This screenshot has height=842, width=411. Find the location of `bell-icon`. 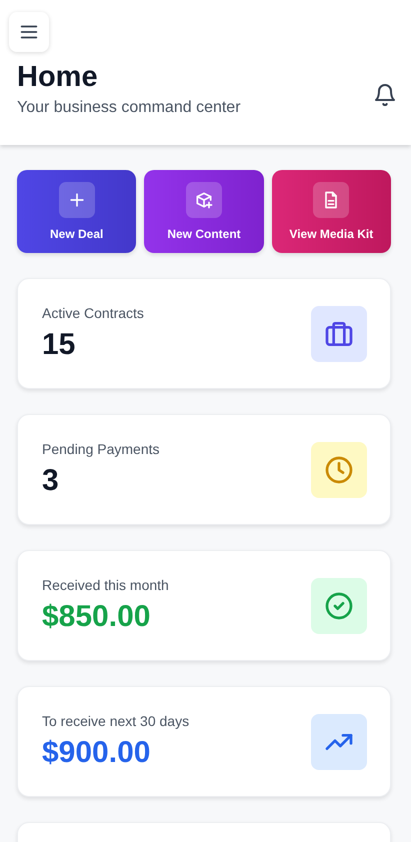

bell-icon is located at coordinates (385, 94).